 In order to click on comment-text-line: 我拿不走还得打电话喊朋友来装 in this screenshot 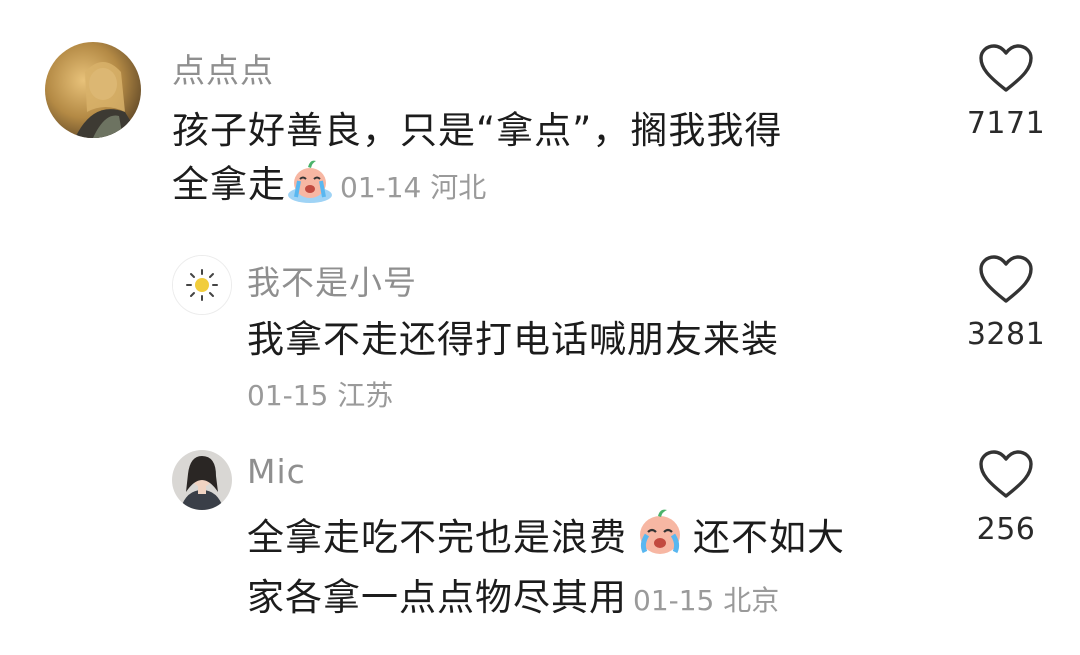, I will do `click(513, 339)`.